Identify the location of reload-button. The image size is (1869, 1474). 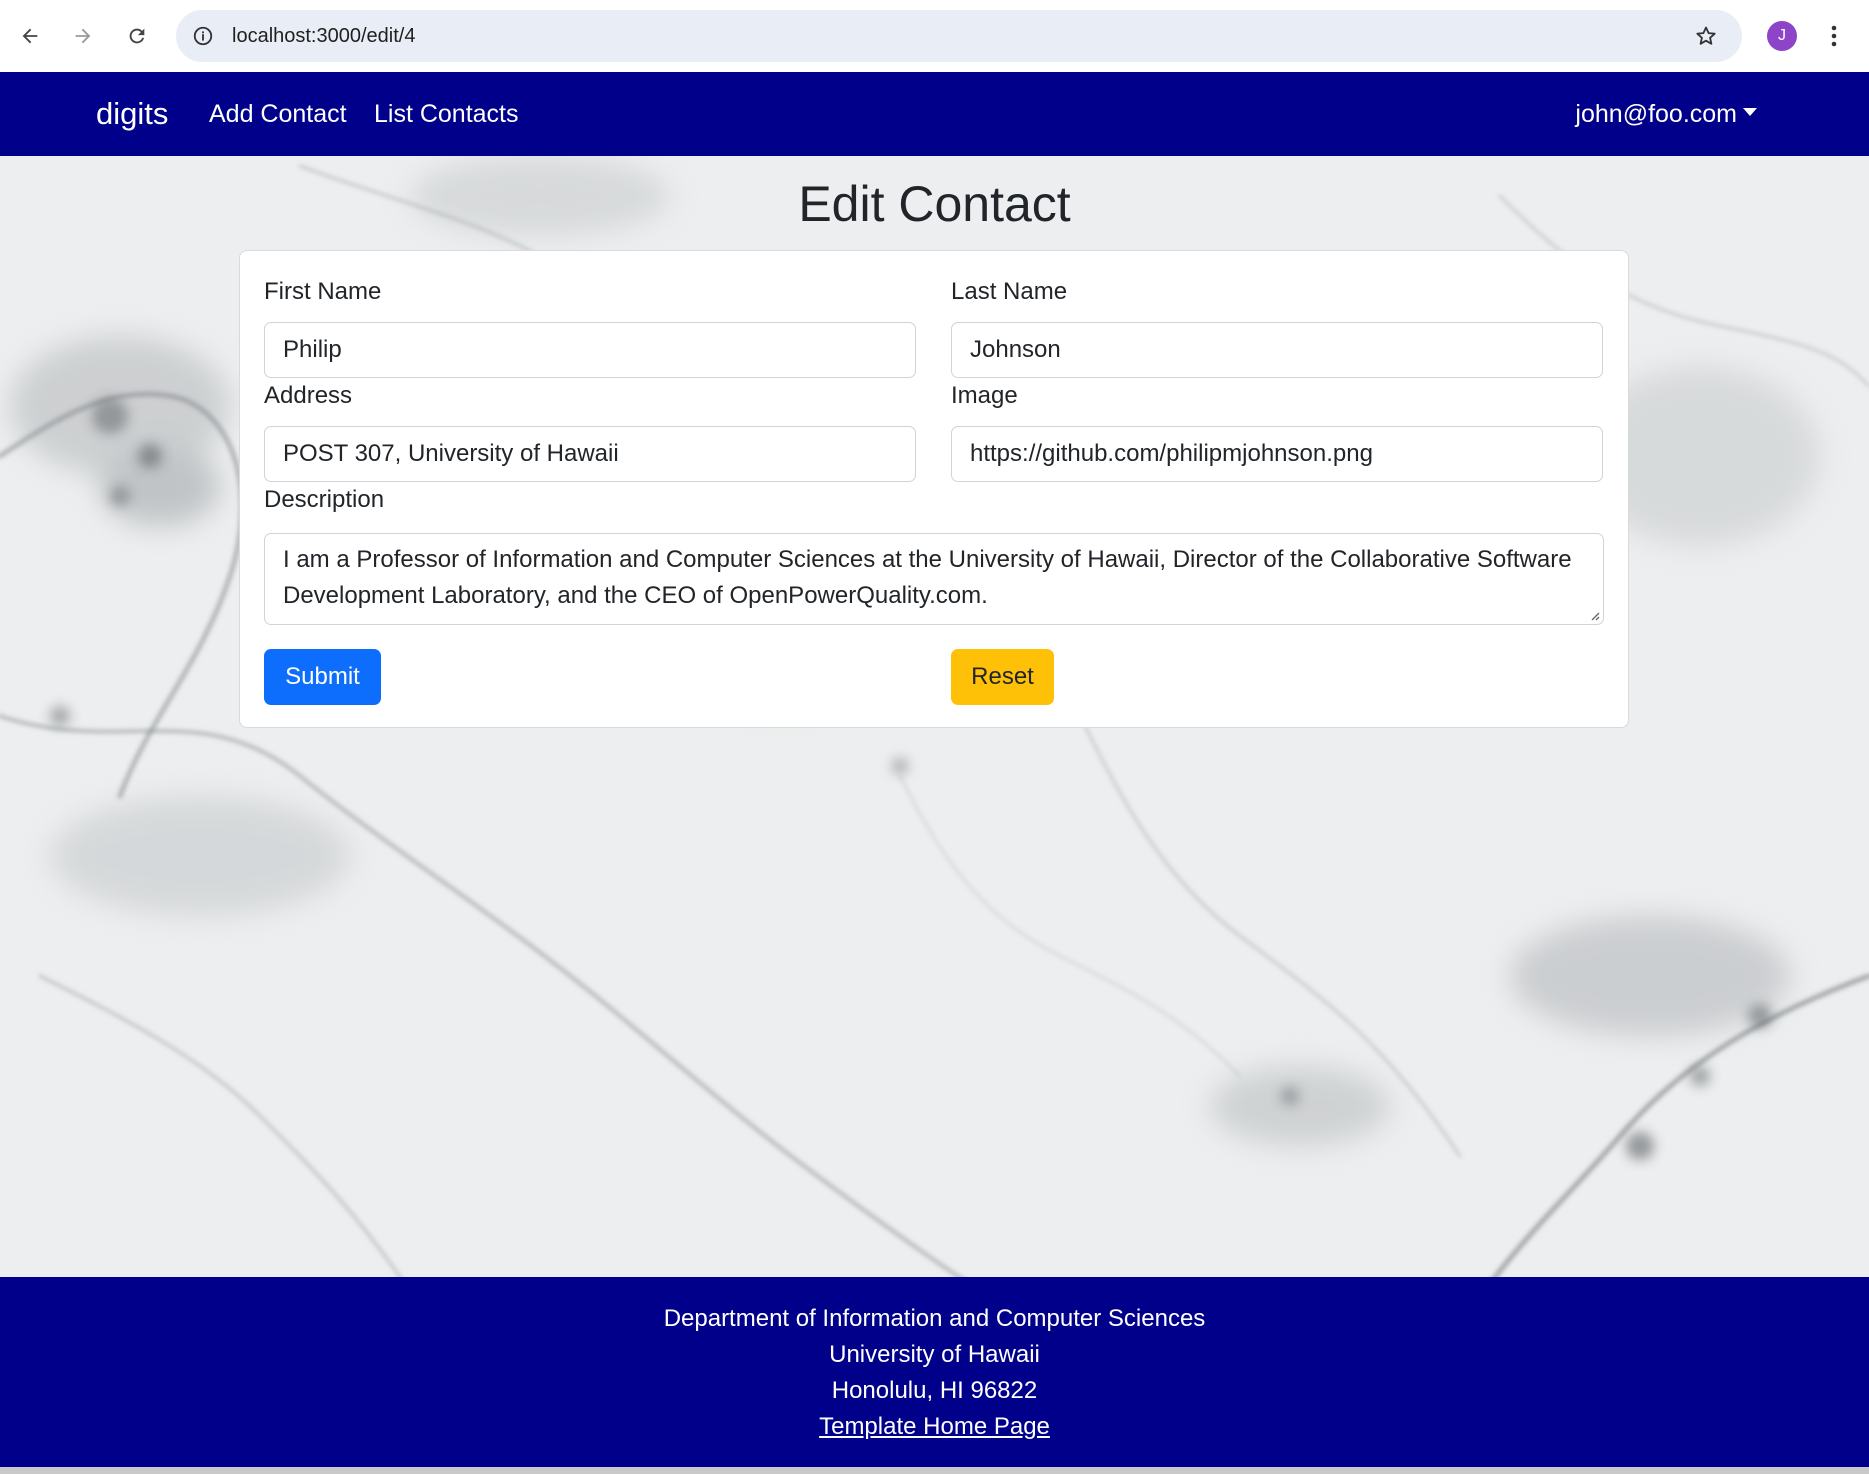
(137, 36).